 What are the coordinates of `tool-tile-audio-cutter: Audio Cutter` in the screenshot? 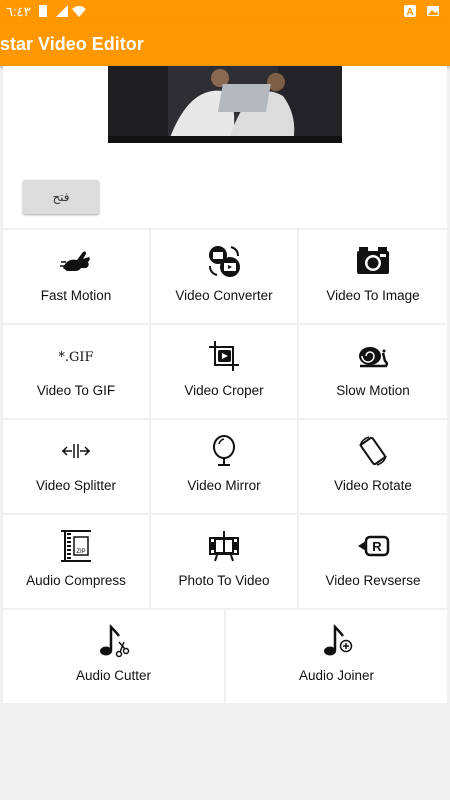 It's located at (113, 656).